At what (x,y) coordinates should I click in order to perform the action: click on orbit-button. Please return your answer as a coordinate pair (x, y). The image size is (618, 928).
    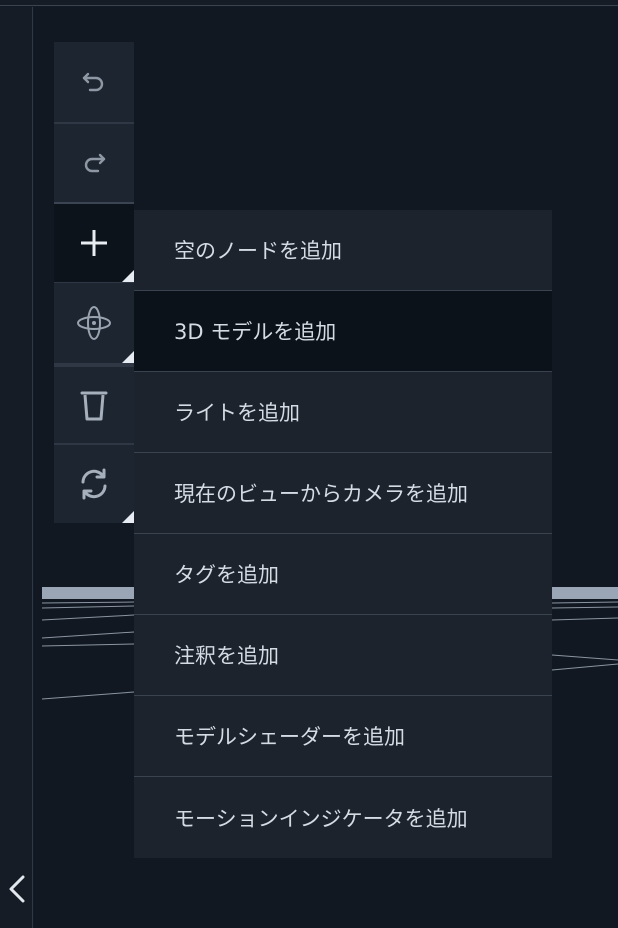
    Looking at the image, I should click on (94, 322).